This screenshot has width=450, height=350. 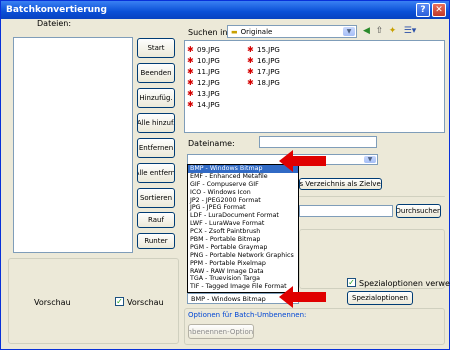 I want to click on folder-name: Originale, so click(x=256, y=31).